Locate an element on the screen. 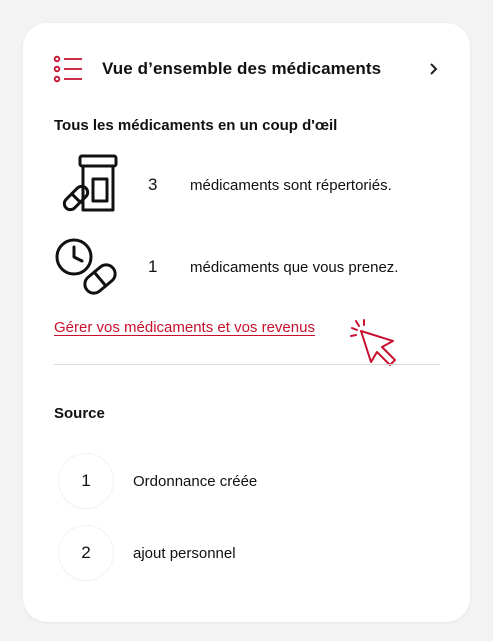 This screenshot has height=641, width=493. medication-overview-header: Vue d’ensemble des médicaments is located at coordinates (247, 69).